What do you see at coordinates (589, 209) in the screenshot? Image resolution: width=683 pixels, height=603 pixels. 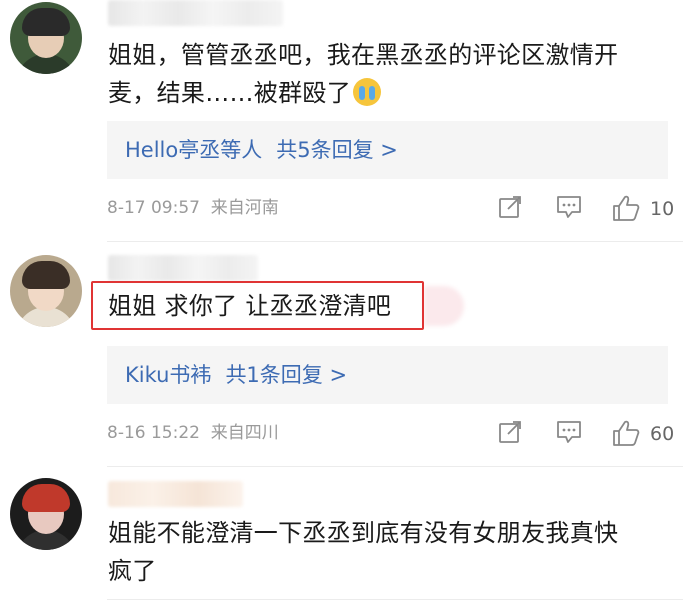 I see `comment-actions: 10` at bounding box center [589, 209].